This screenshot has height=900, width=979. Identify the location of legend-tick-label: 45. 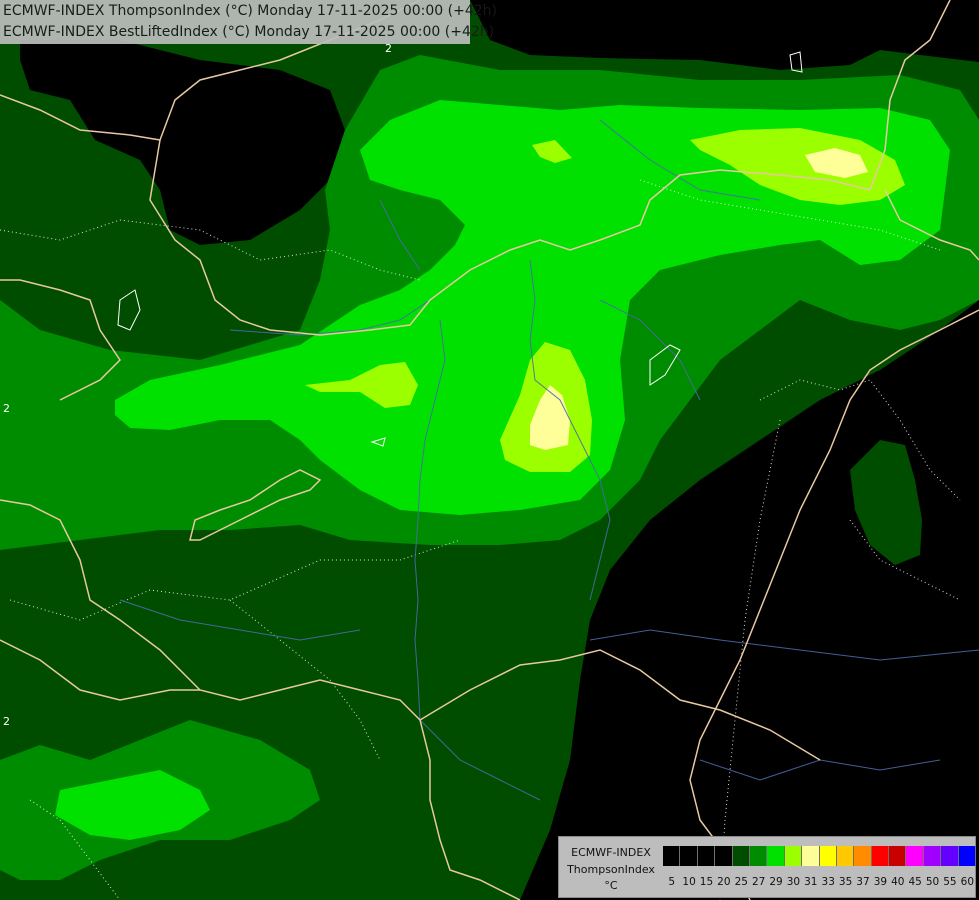
(915, 882).